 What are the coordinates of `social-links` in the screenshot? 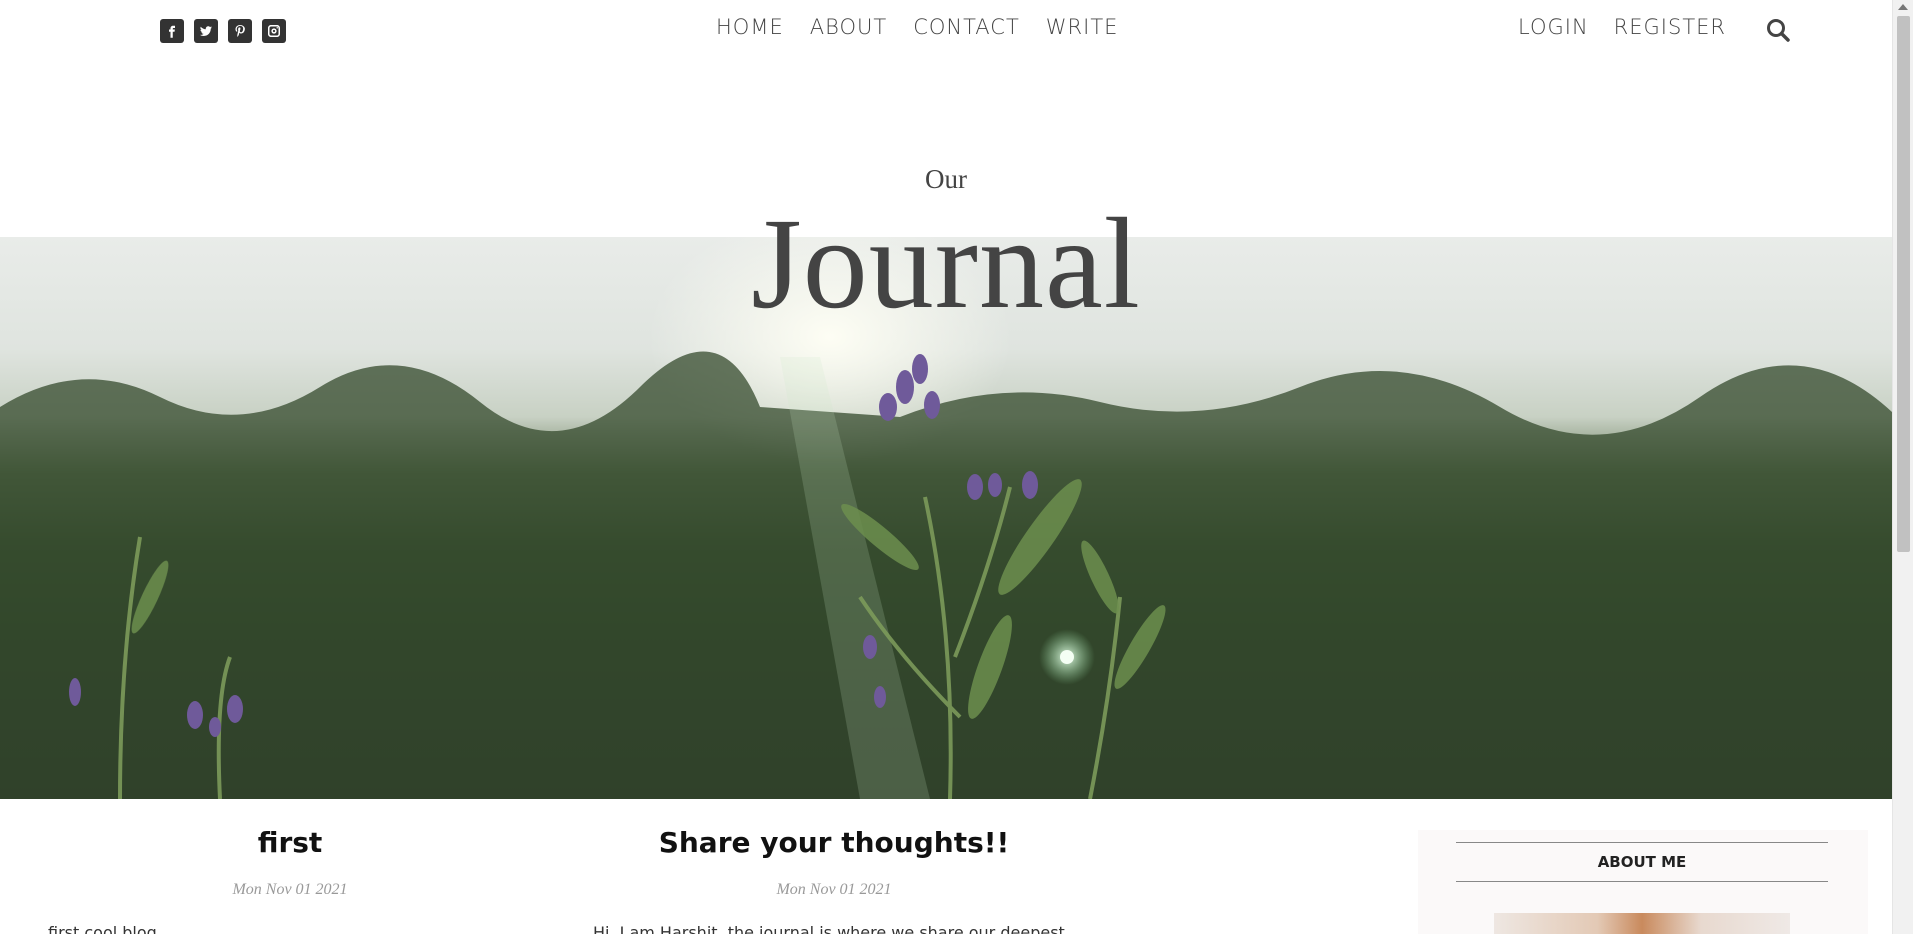 It's located at (223, 31).